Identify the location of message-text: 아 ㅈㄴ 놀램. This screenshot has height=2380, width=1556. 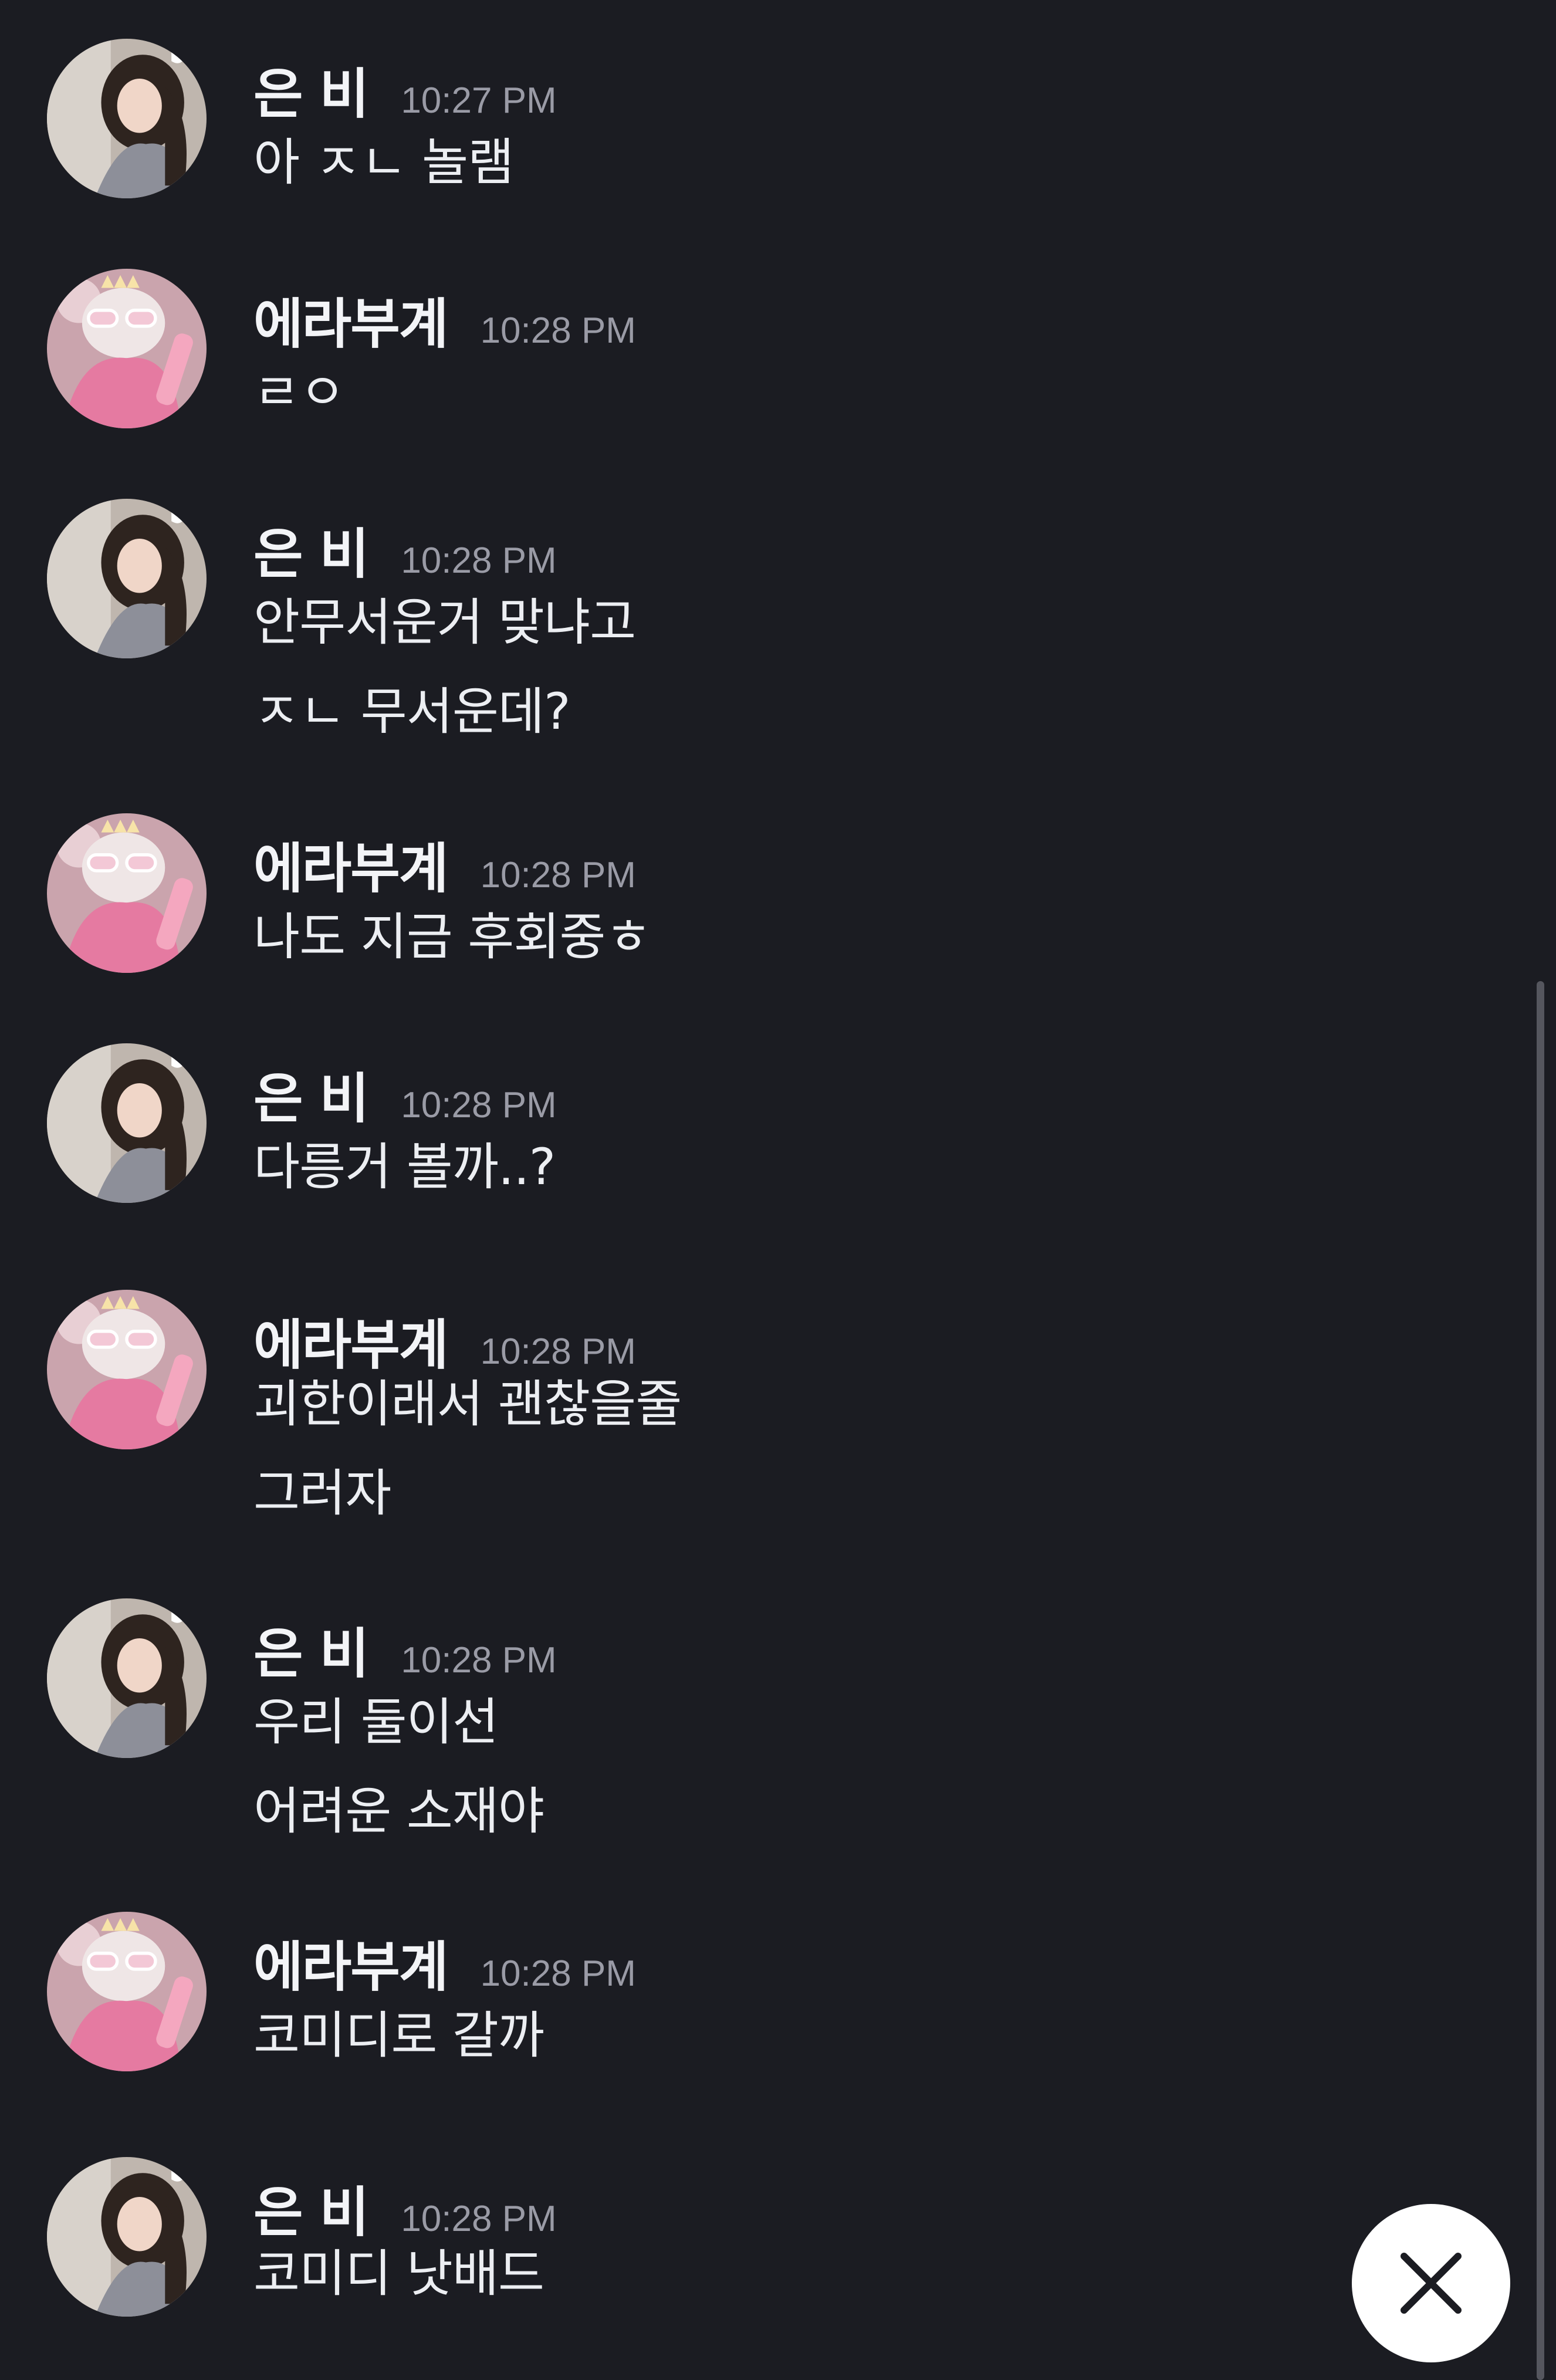
(384, 157).